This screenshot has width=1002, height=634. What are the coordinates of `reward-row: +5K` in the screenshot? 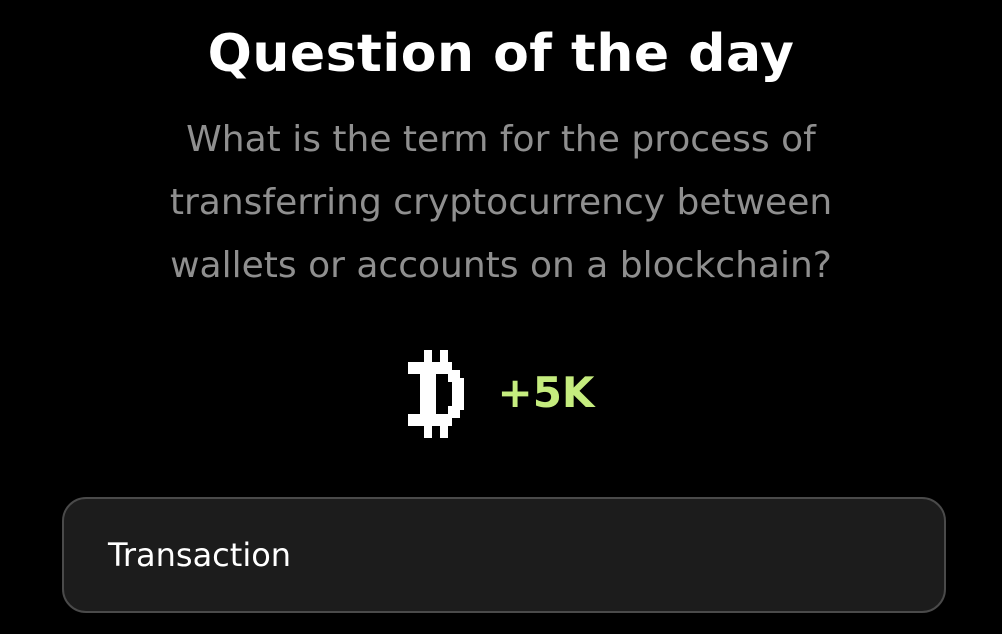 It's located at (501, 394).